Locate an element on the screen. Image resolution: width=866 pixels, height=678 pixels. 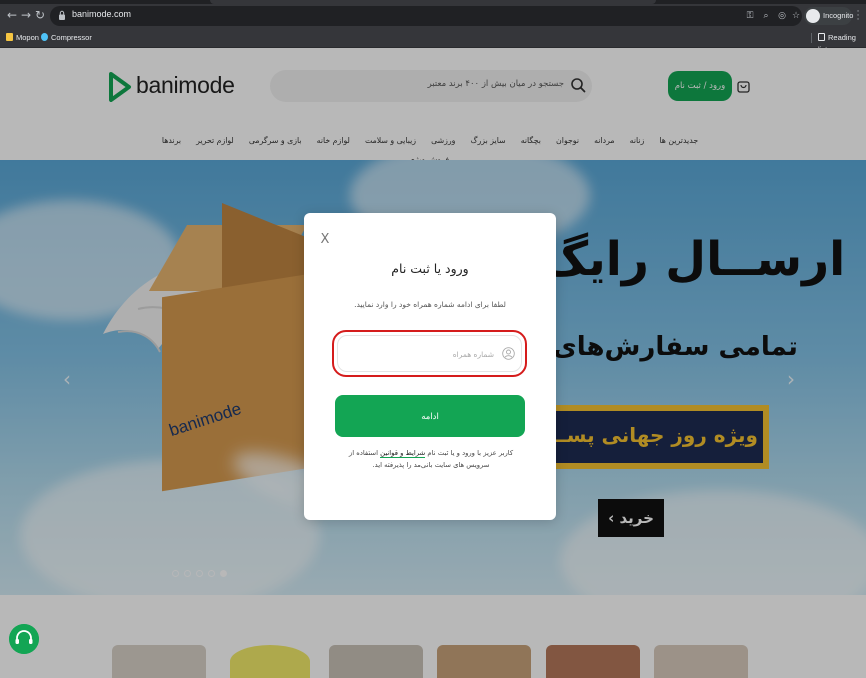
bookmark-label: Compressor is located at coordinates (71, 37).